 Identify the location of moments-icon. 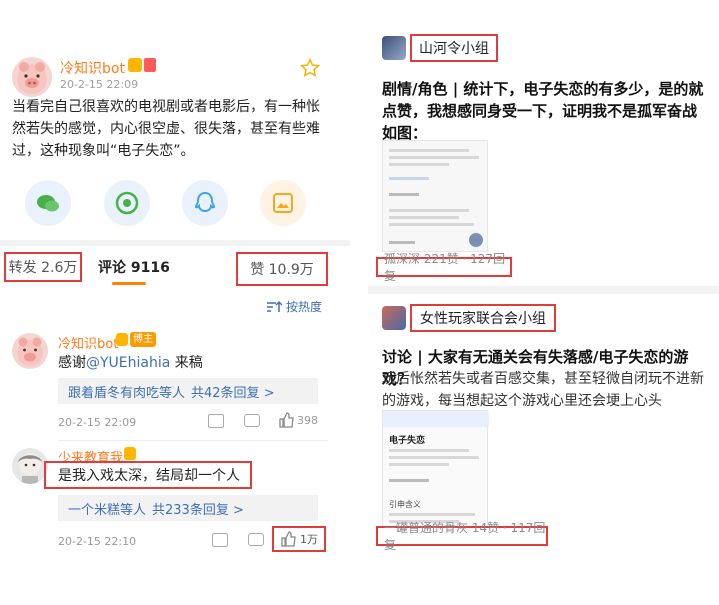
(127, 203).